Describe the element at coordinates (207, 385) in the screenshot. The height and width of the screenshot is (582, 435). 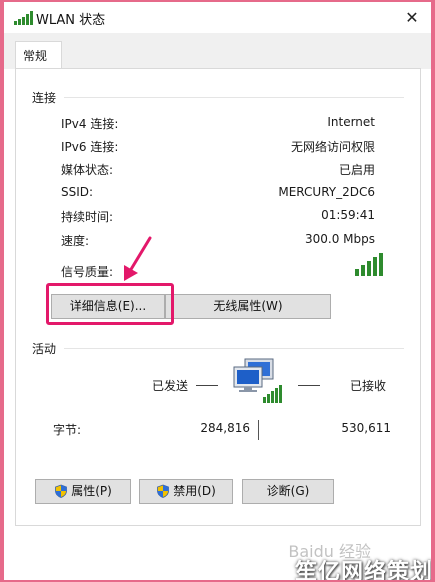
I see `sent-dash` at that location.